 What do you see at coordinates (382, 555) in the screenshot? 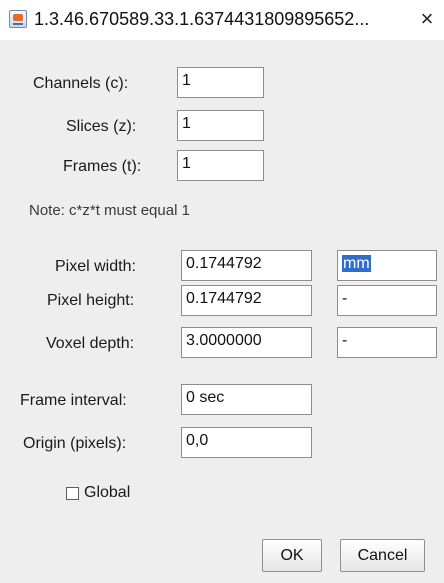
I see `cancel-button: Cancel` at bounding box center [382, 555].